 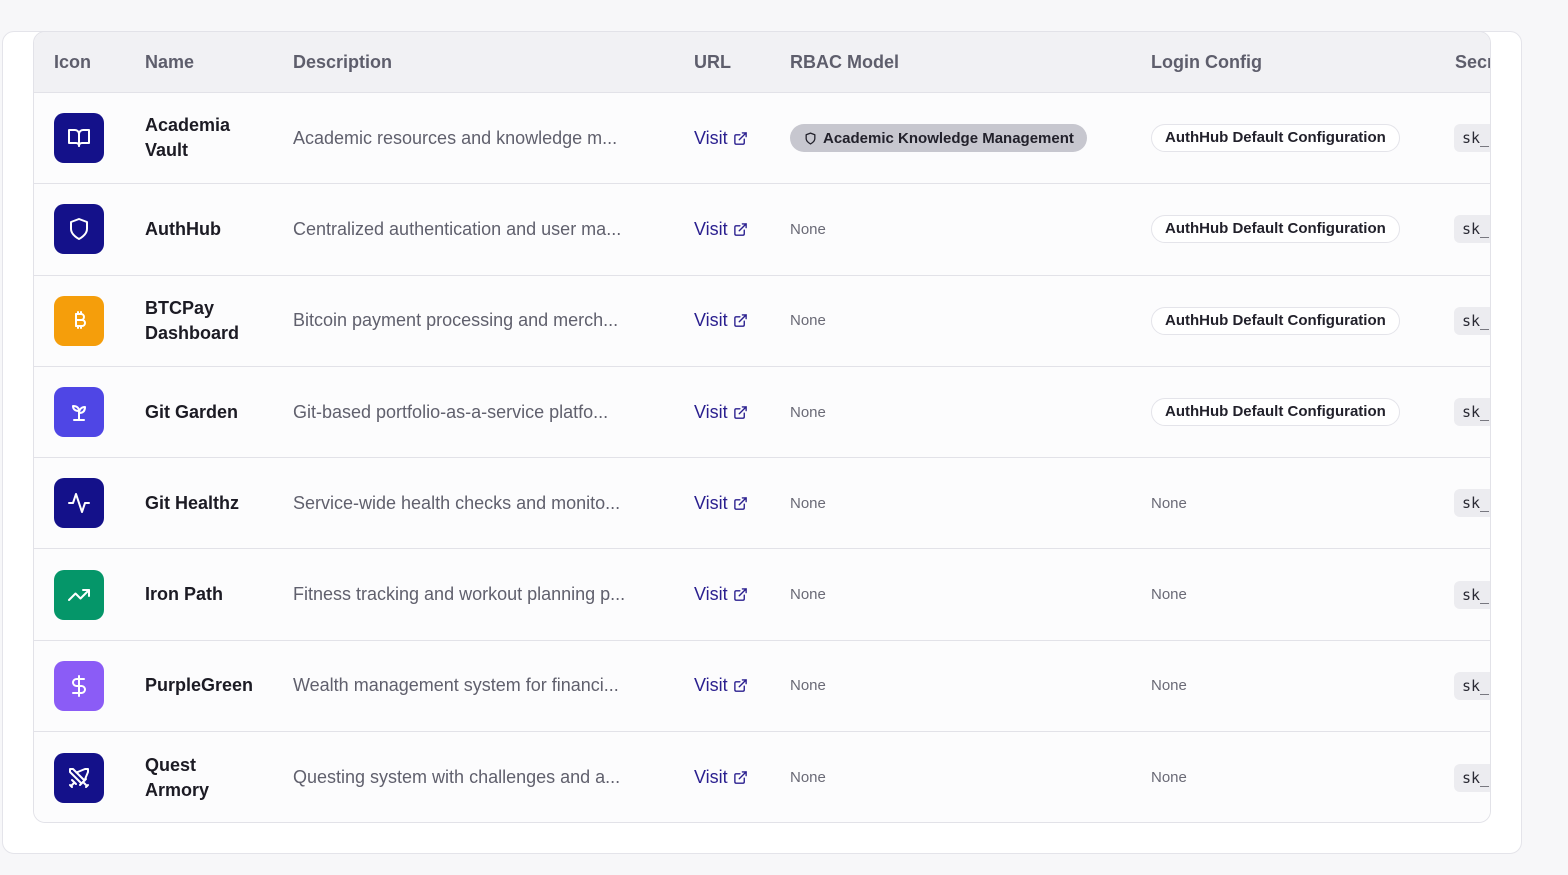 I want to click on header-description: Description, so click(x=342, y=62).